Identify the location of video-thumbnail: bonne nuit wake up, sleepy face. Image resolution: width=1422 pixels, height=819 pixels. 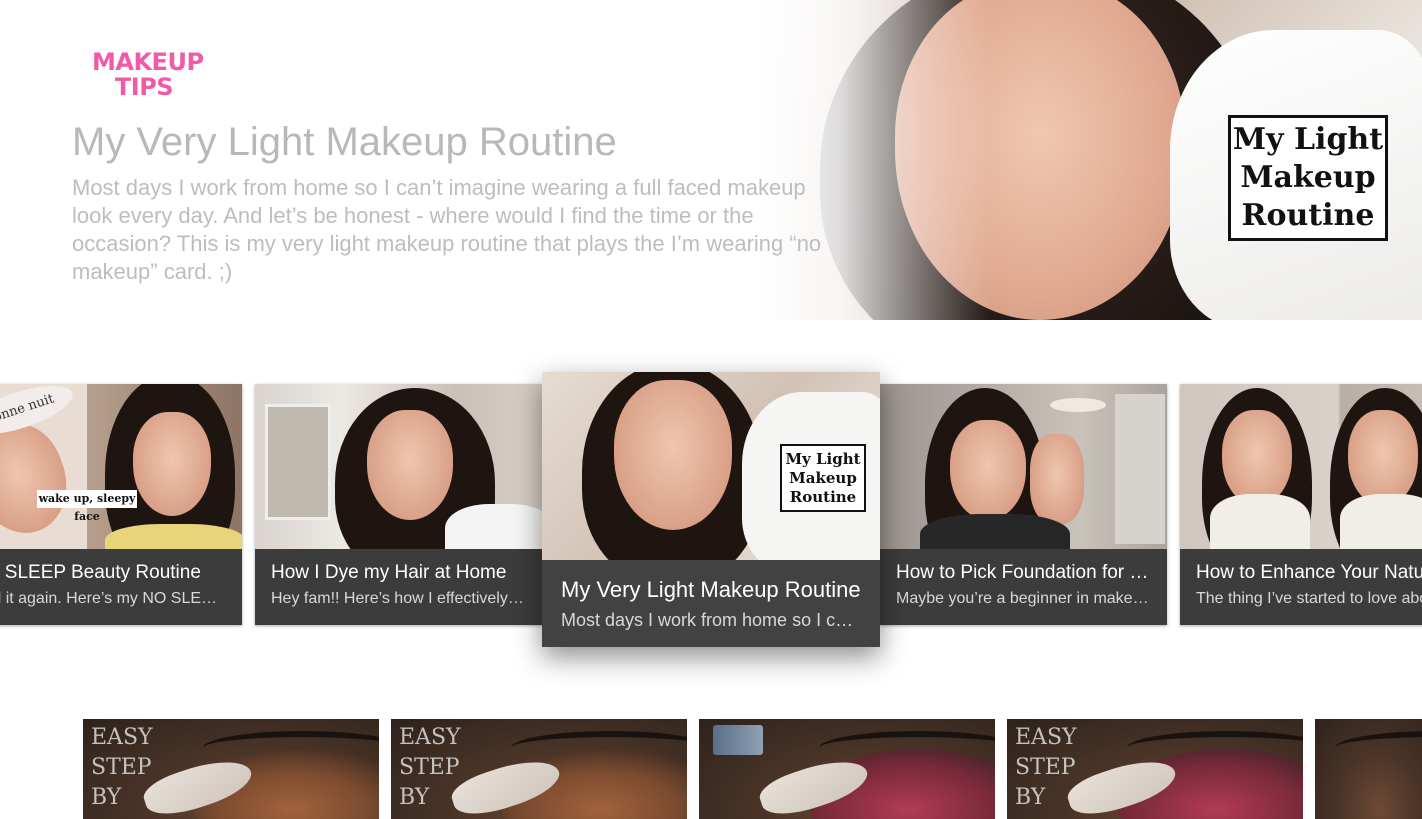
(121, 466).